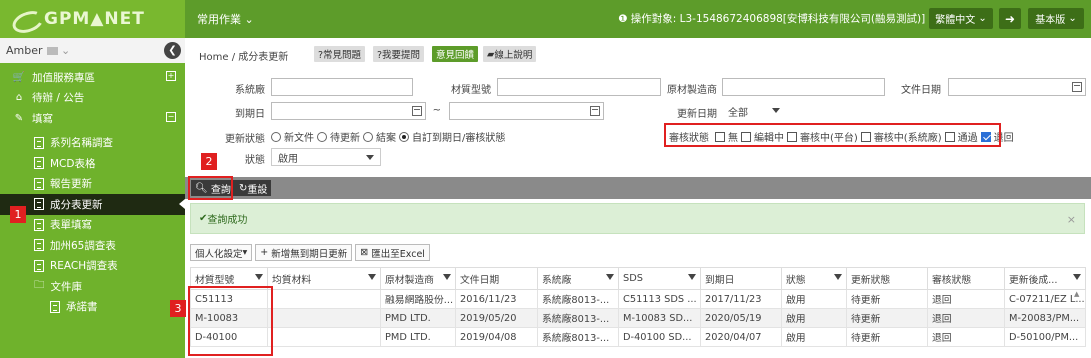 This screenshot has width=1091, height=358. I want to click on manual-button: ▰ 線上說明, so click(510, 54).